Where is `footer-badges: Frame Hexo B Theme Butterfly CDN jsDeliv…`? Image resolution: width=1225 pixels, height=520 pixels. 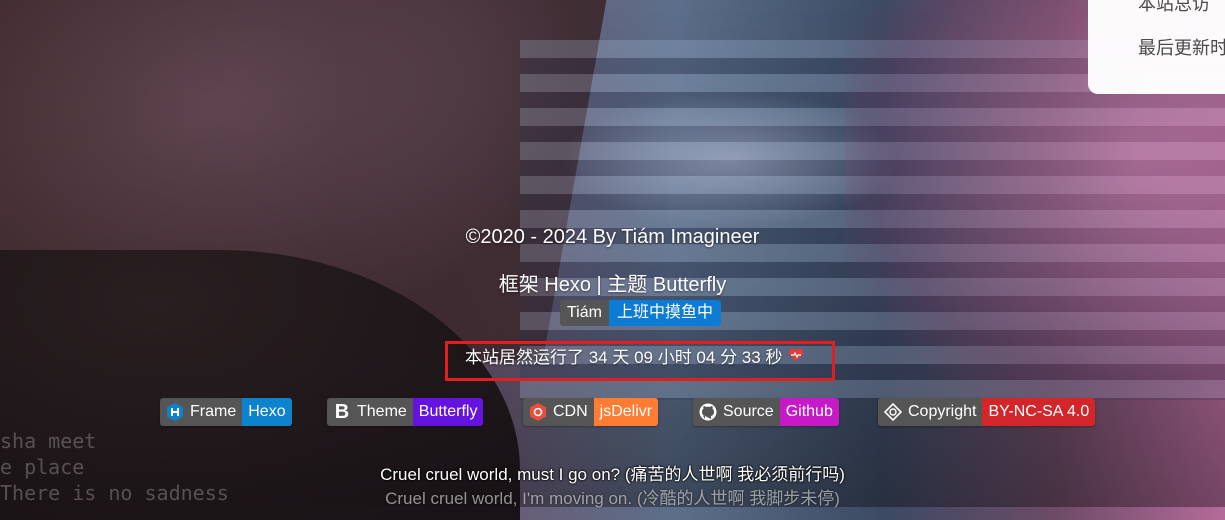 footer-badges: Frame Hexo B Theme Butterfly CDN jsDeliv… is located at coordinates (612, 413).